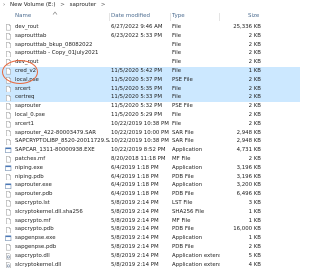 This screenshot has height=272, width=320. What do you see at coordinates (150, 221) in the screenshot?
I see `file-row: sapcrypto.mf 5/8/2019 2:14 PM MF File 1 KB` at bounding box center [150, 221].